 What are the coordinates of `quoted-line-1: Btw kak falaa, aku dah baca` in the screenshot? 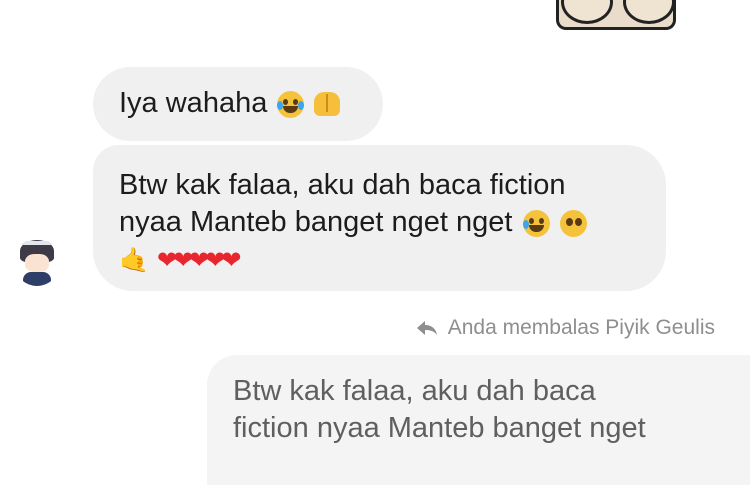 It's located at (414, 391).